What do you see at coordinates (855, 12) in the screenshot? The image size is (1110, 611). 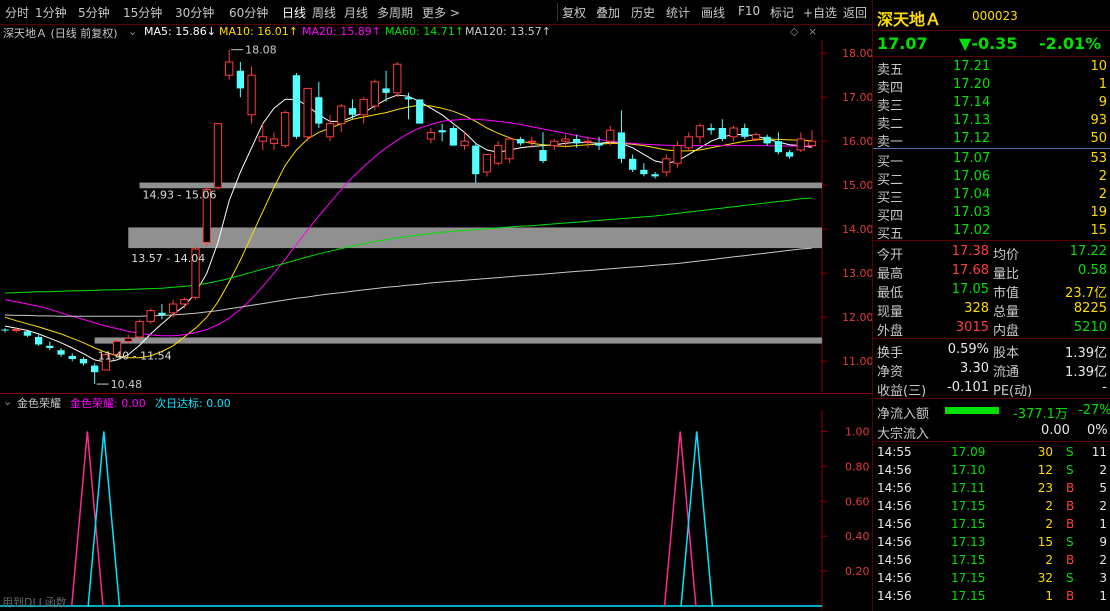 I see `back-button: 返回` at bounding box center [855, 12].